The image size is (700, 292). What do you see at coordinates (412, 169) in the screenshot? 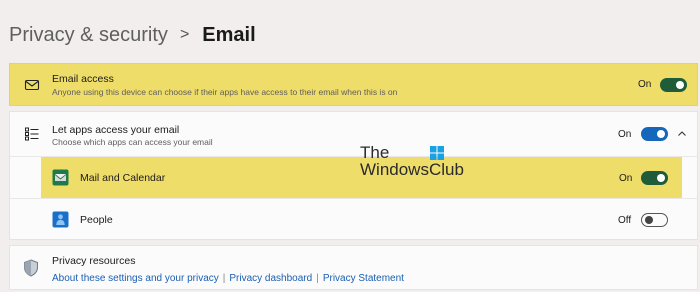
I see `watermark-line-2: WindowsClub` at bounding box center [412, 169].